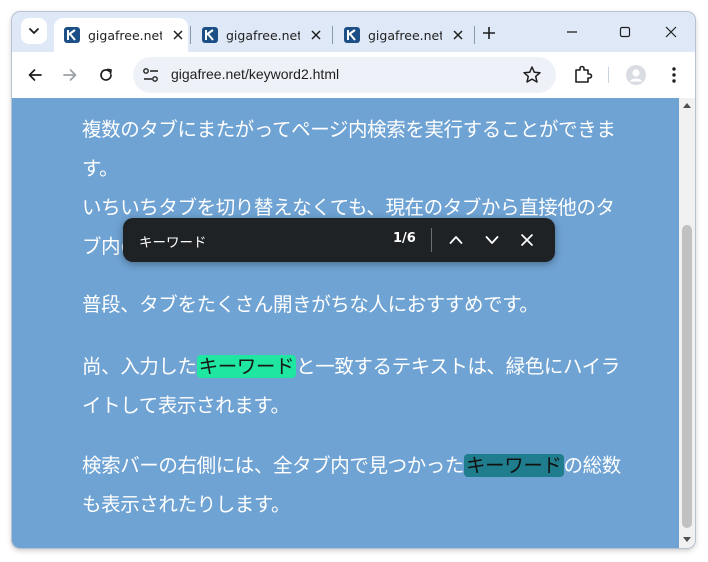 The image size is (708, 562). I want to click on url-text: gigafree.net/keyword2.html, so click(255, 74).